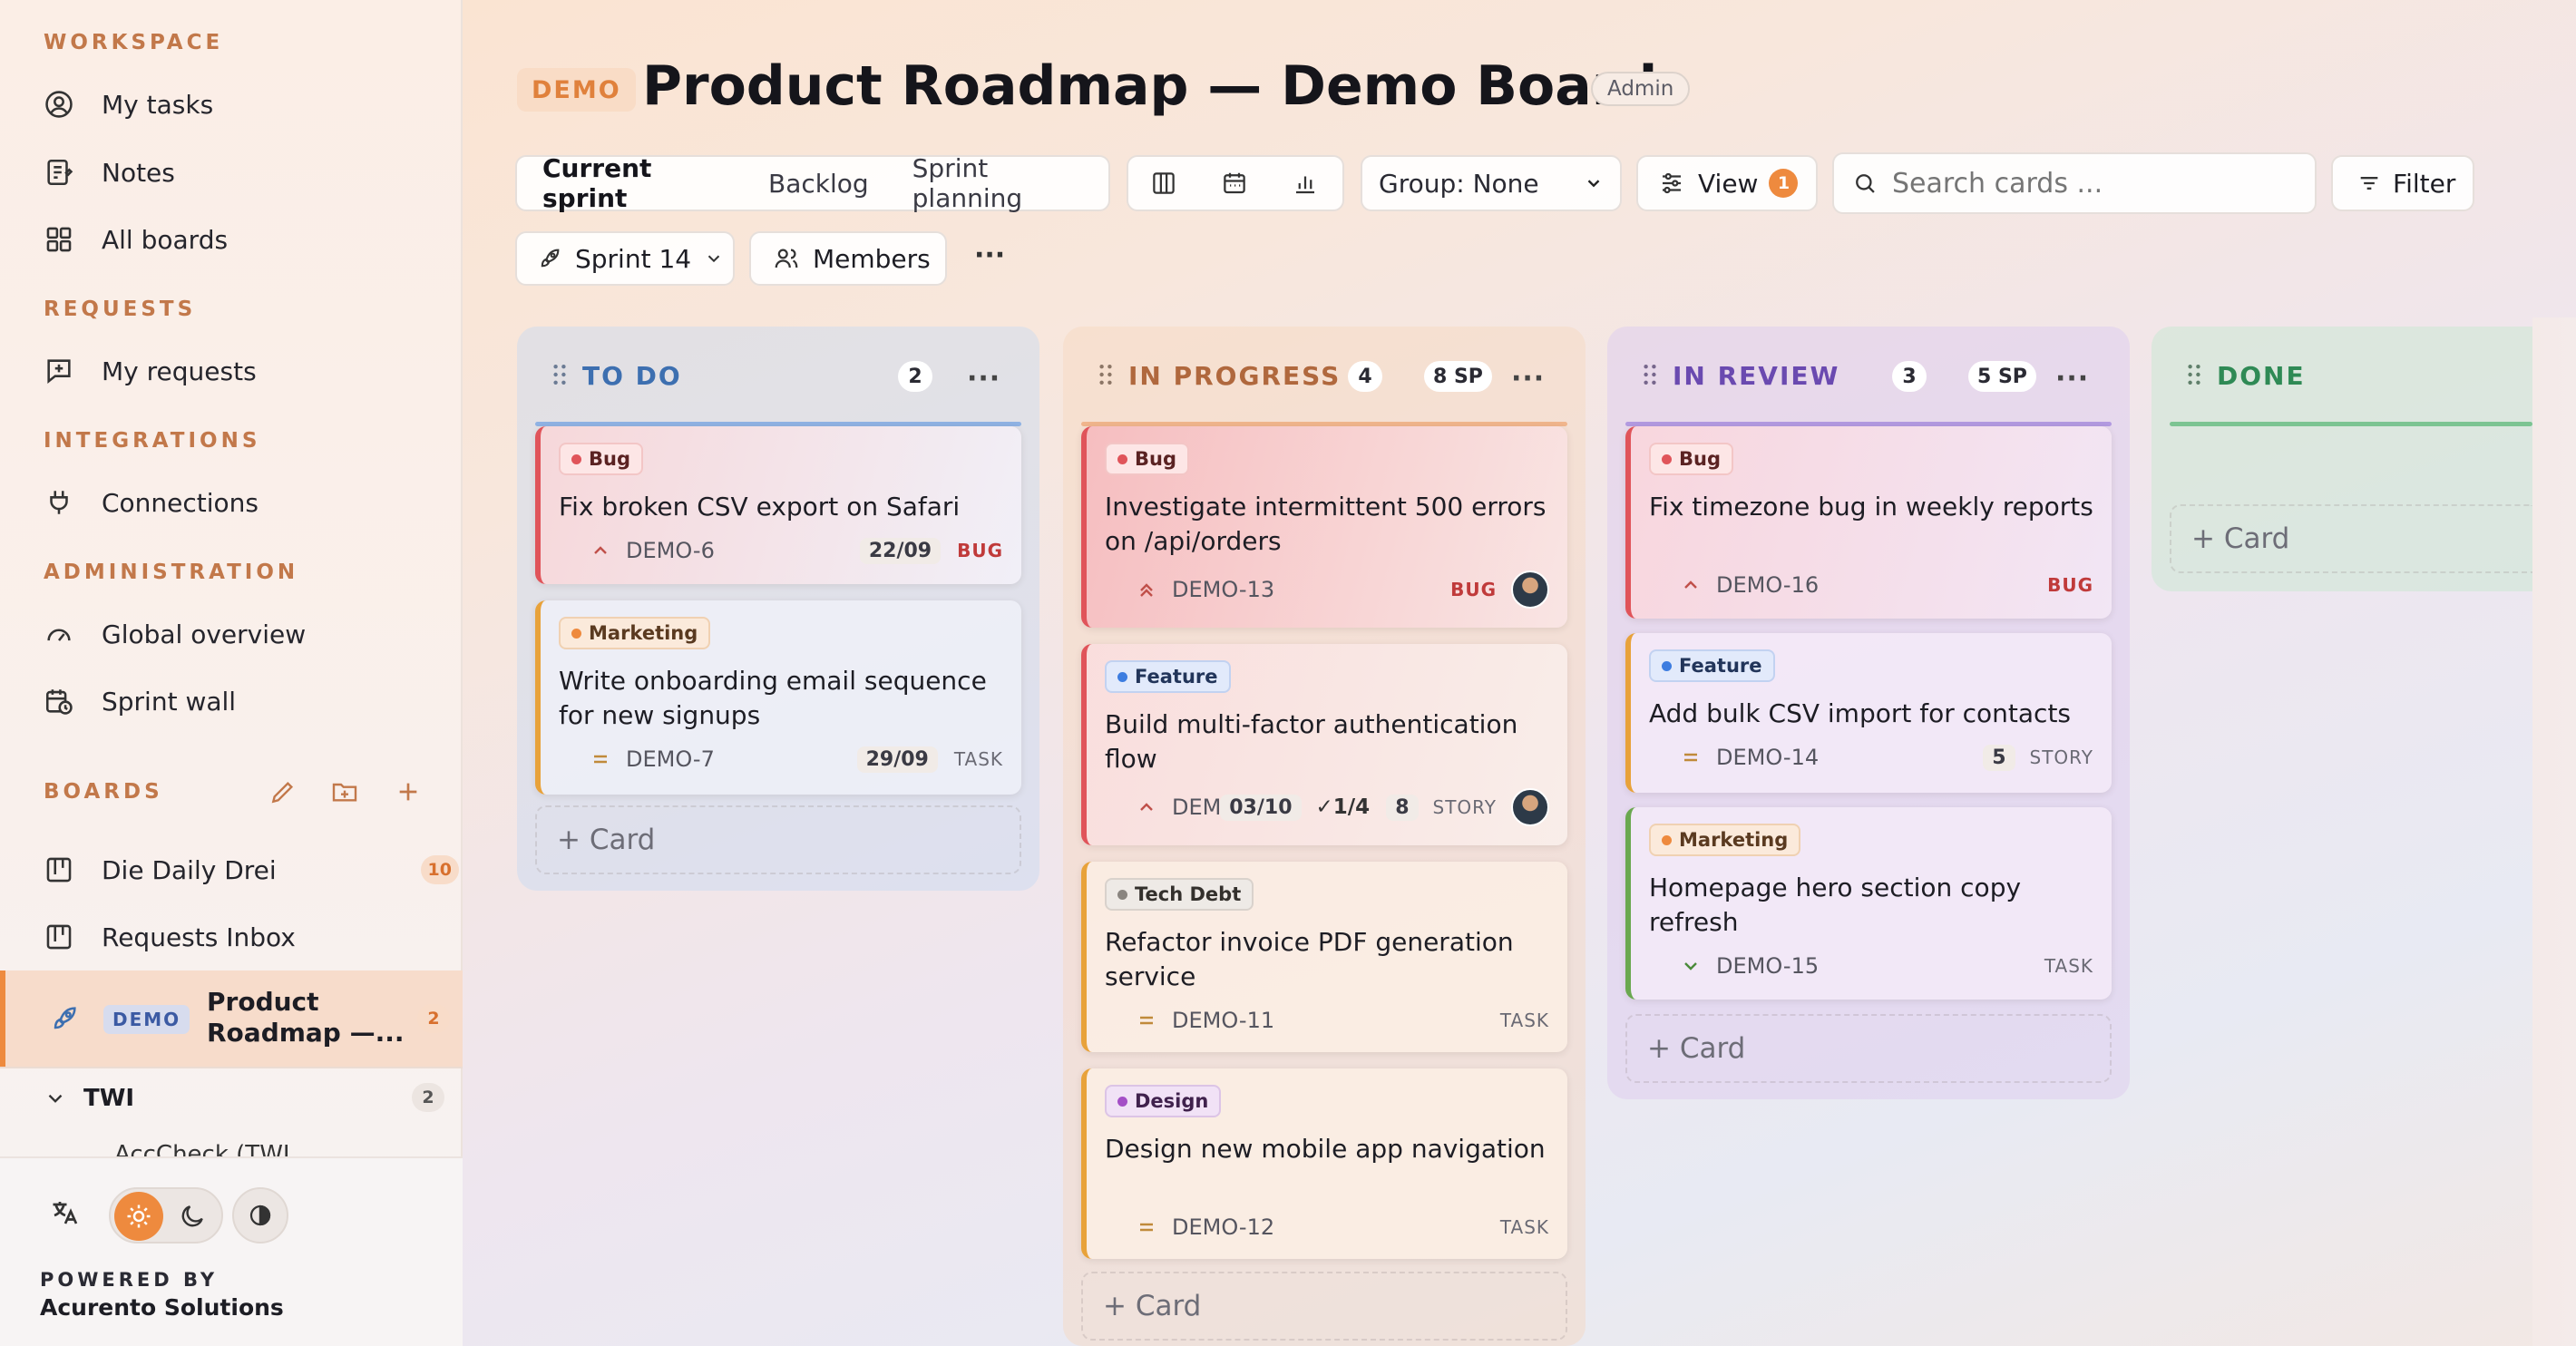  I want to click on group-count-badge: 2, so click(428, 1098).